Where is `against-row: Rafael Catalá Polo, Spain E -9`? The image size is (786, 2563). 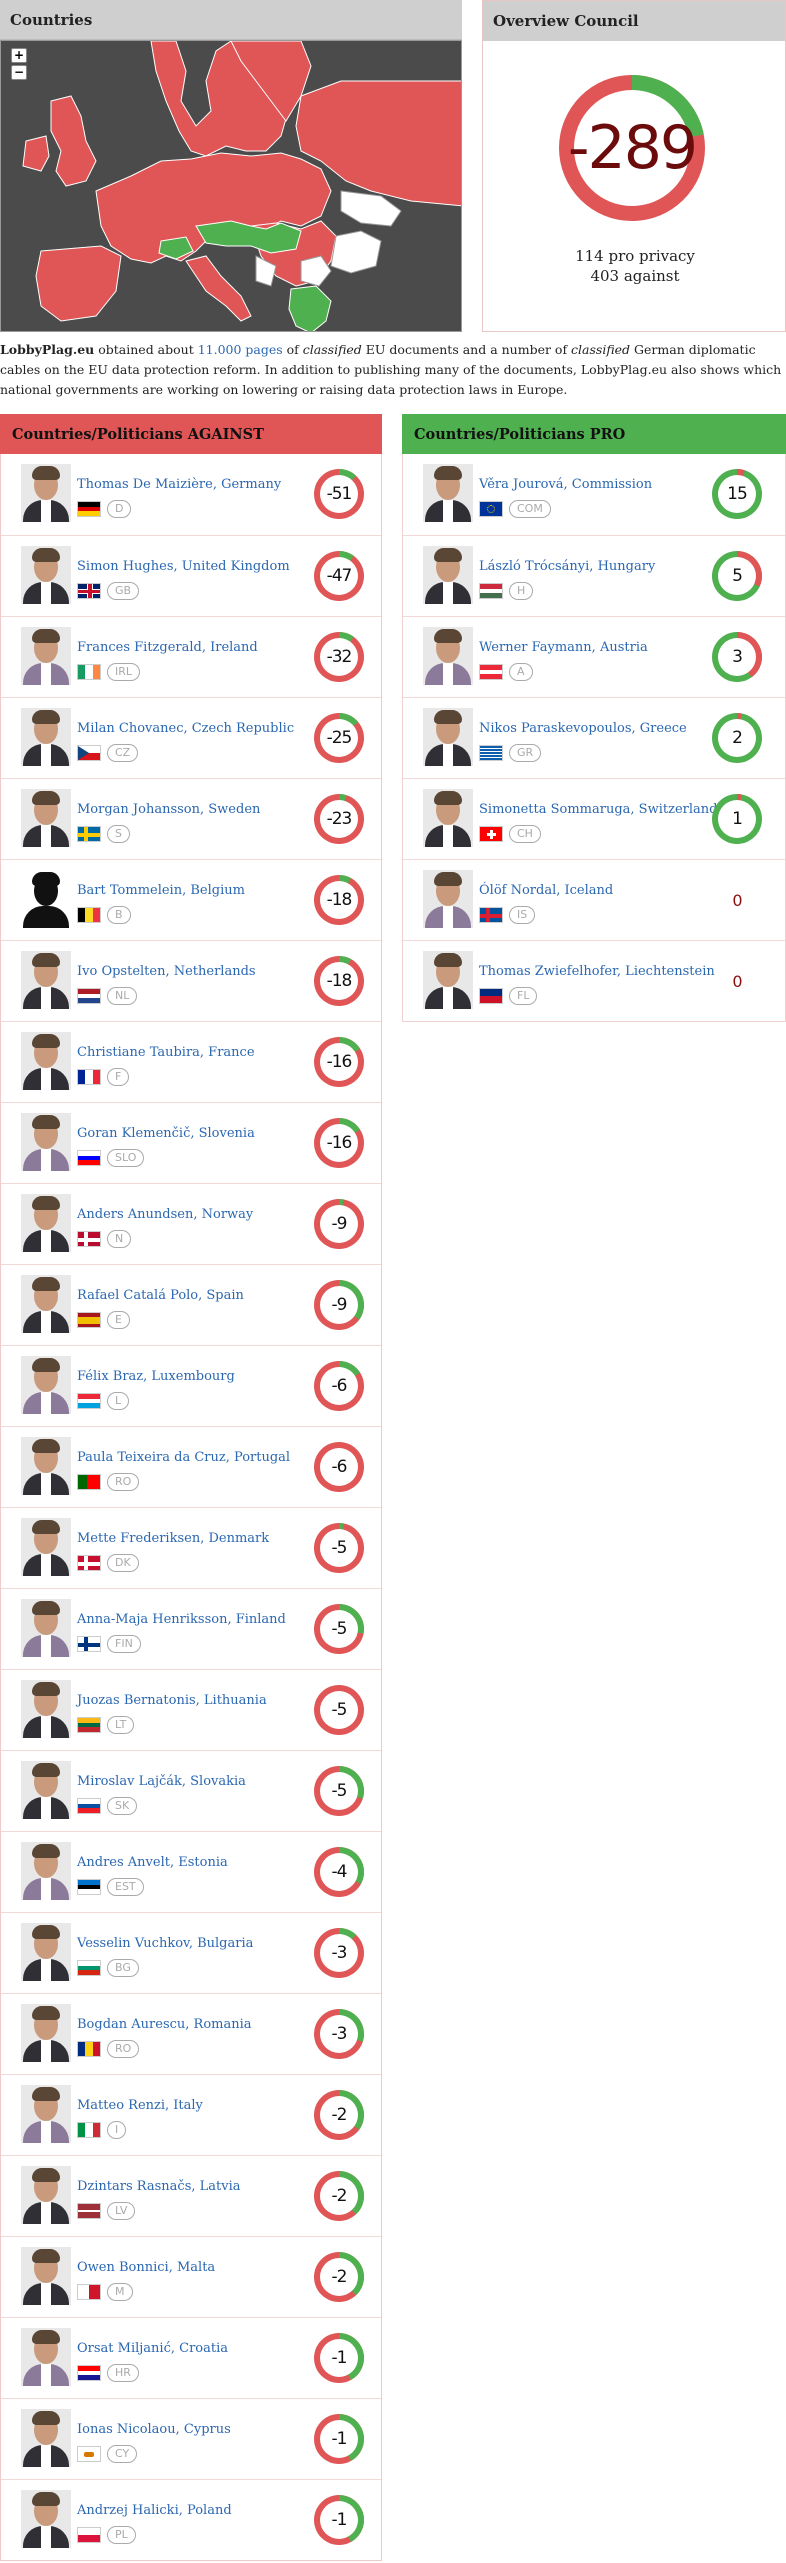 against-row: Rafael Catalá Polo, Spain E -9 is located at coordinates (191, 1304).